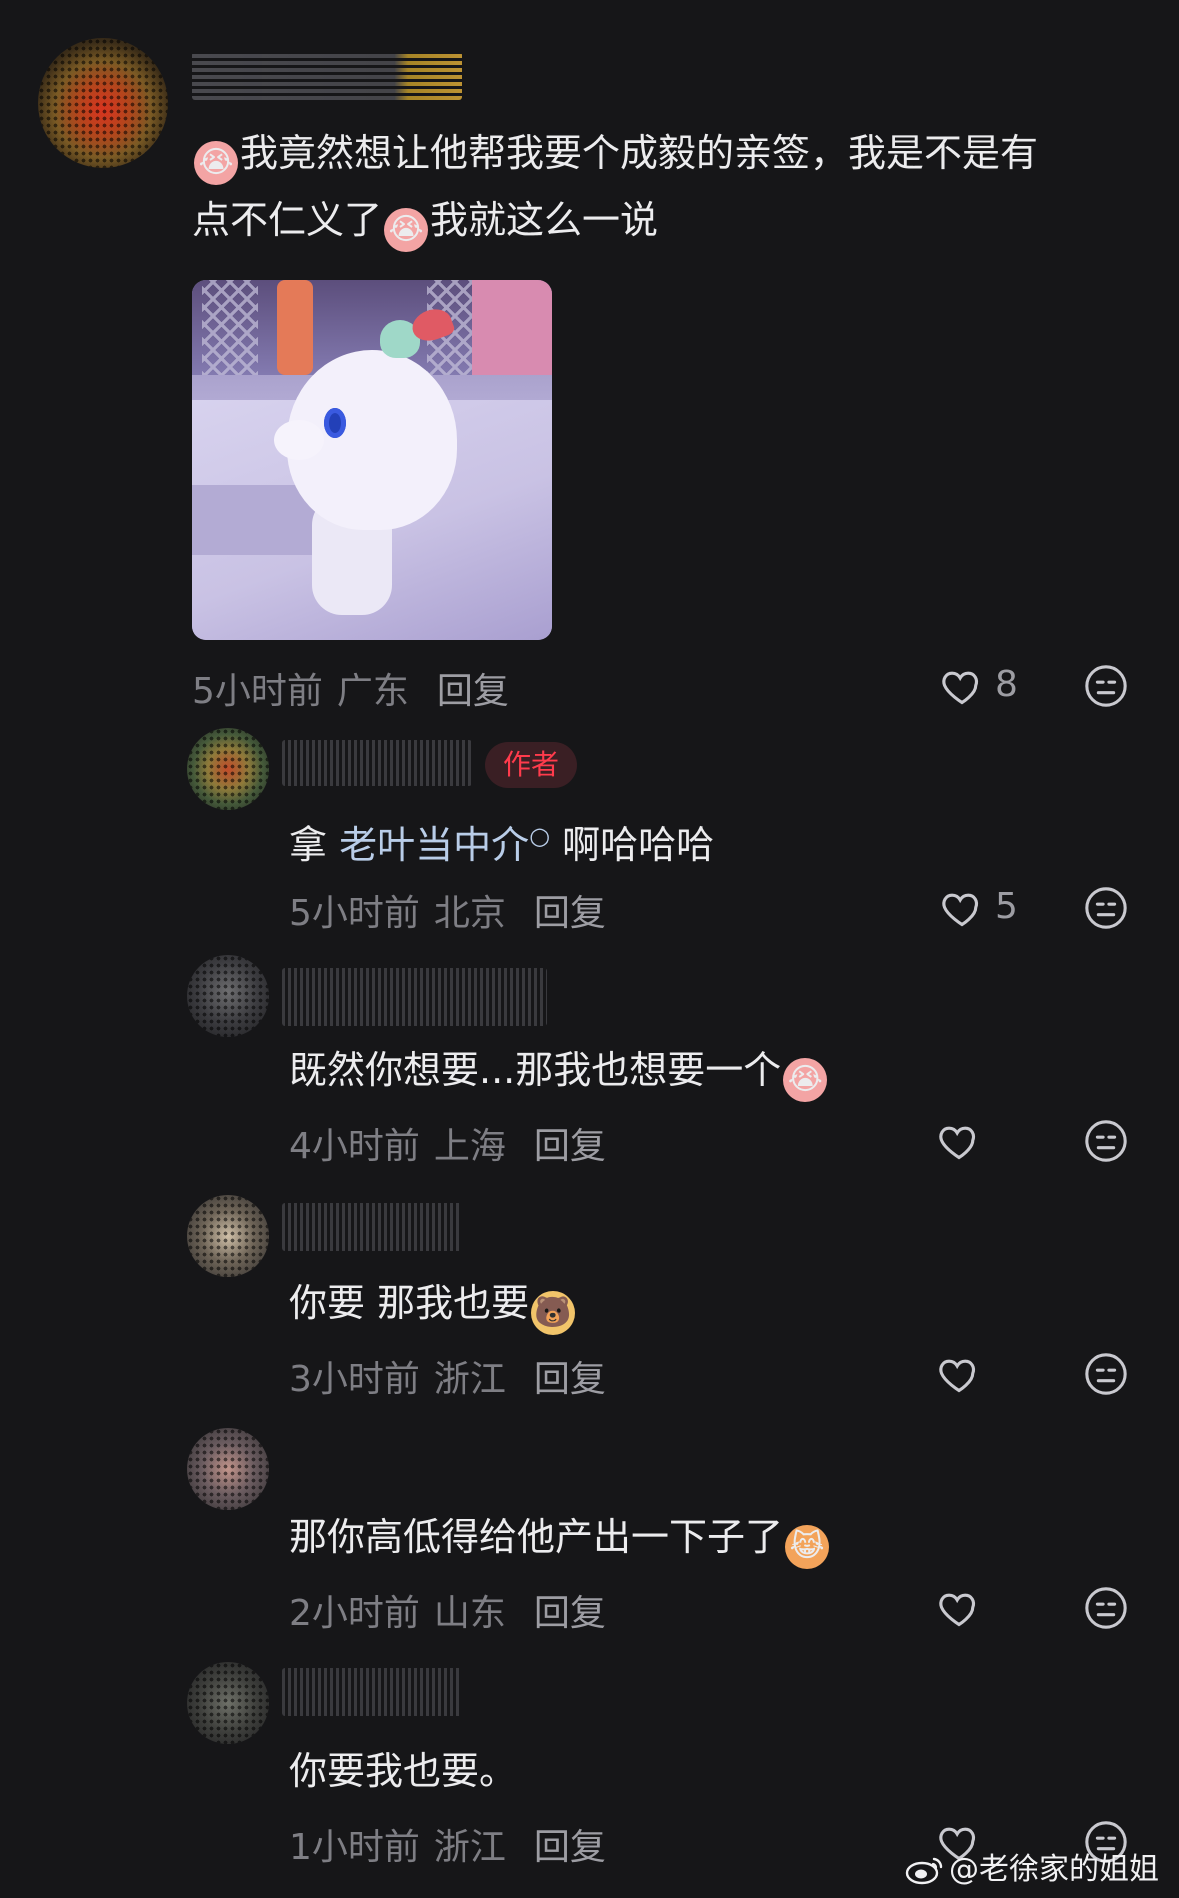 The height and width of the screenshot is (1898, 1179). I want to click on comment-text: 既然你想要...那我也想要一个 😭, so click(559, 1070).